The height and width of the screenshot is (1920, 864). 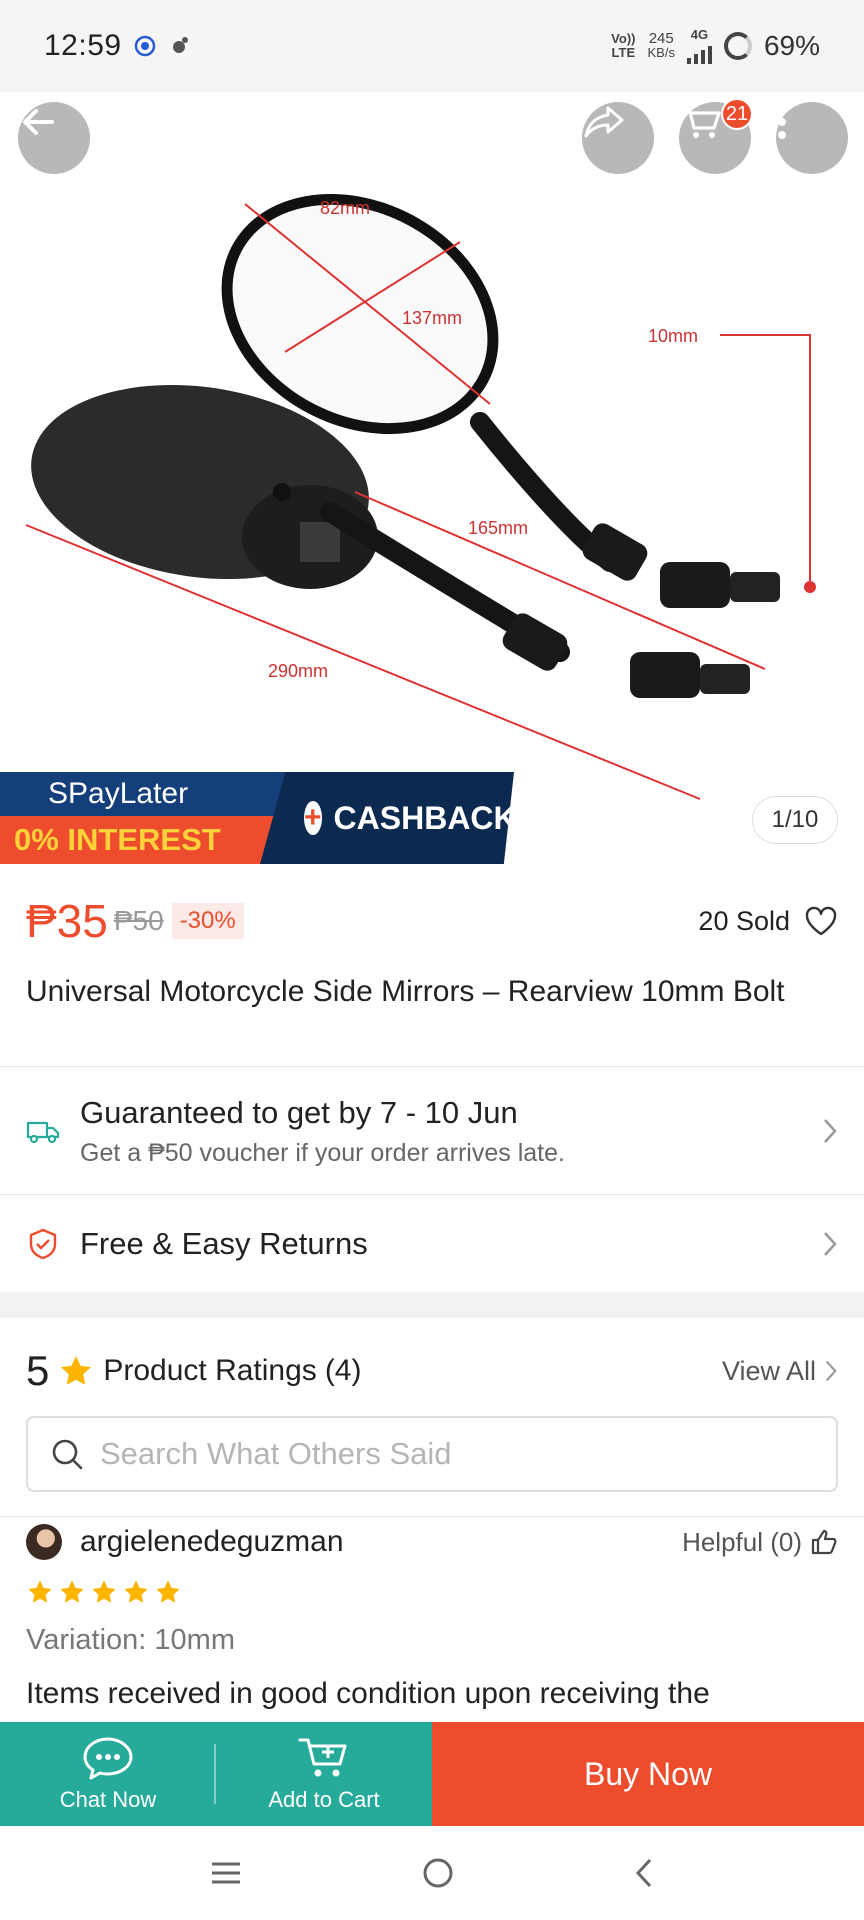 What do you see at coordinates (343, 1370) in the screenshot?
I see `ratings-count: (4)` at bounding box center [343, 1370].